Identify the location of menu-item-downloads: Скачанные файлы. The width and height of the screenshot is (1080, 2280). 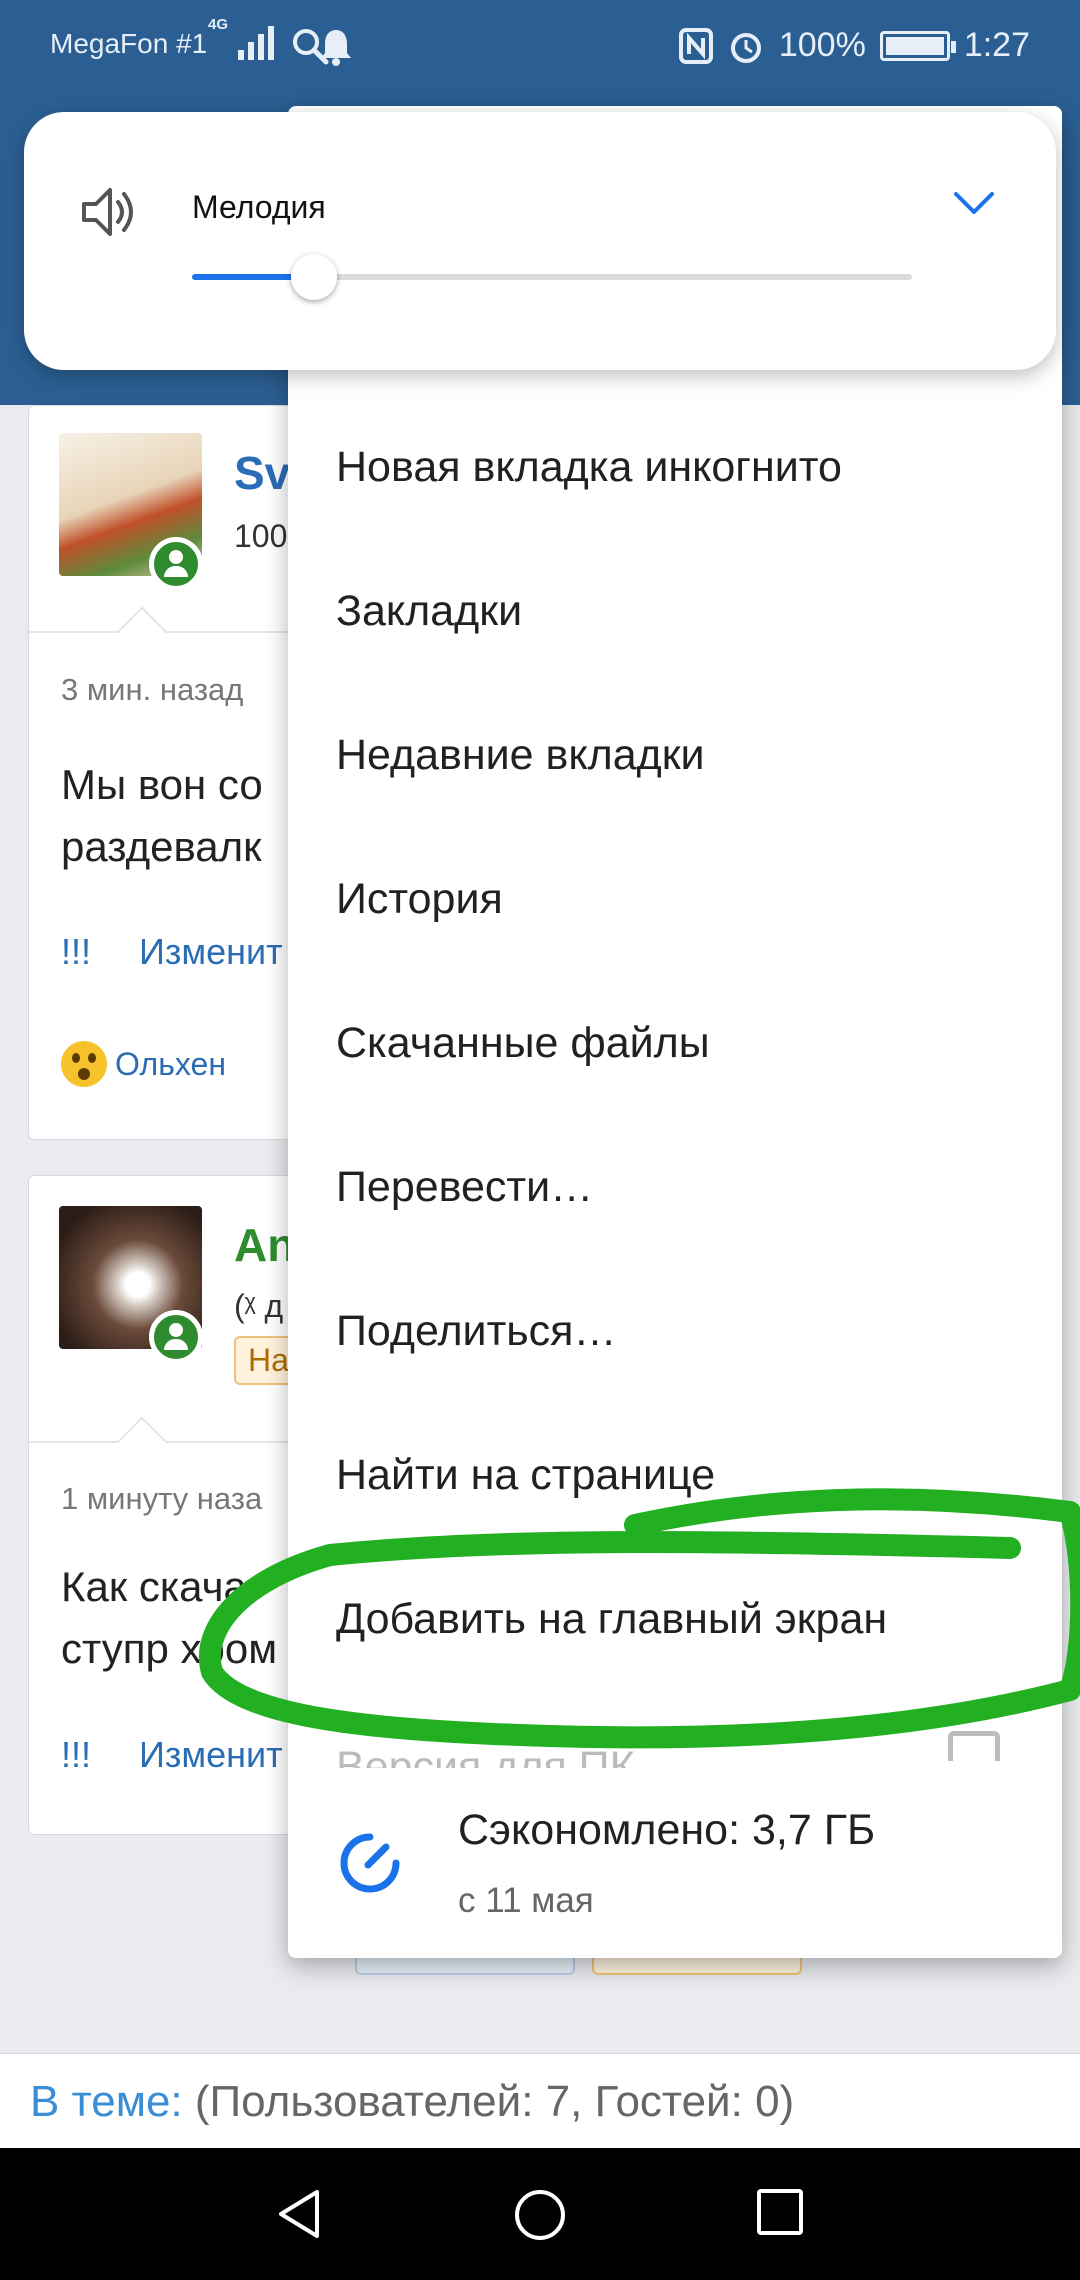
(523, 1043).